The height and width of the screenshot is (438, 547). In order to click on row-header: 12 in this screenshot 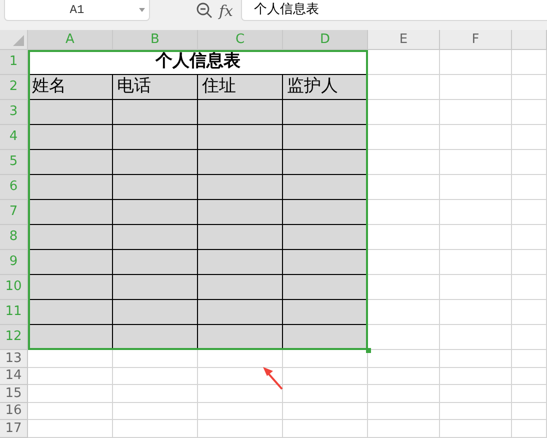, I will do `click(14, 337)`.